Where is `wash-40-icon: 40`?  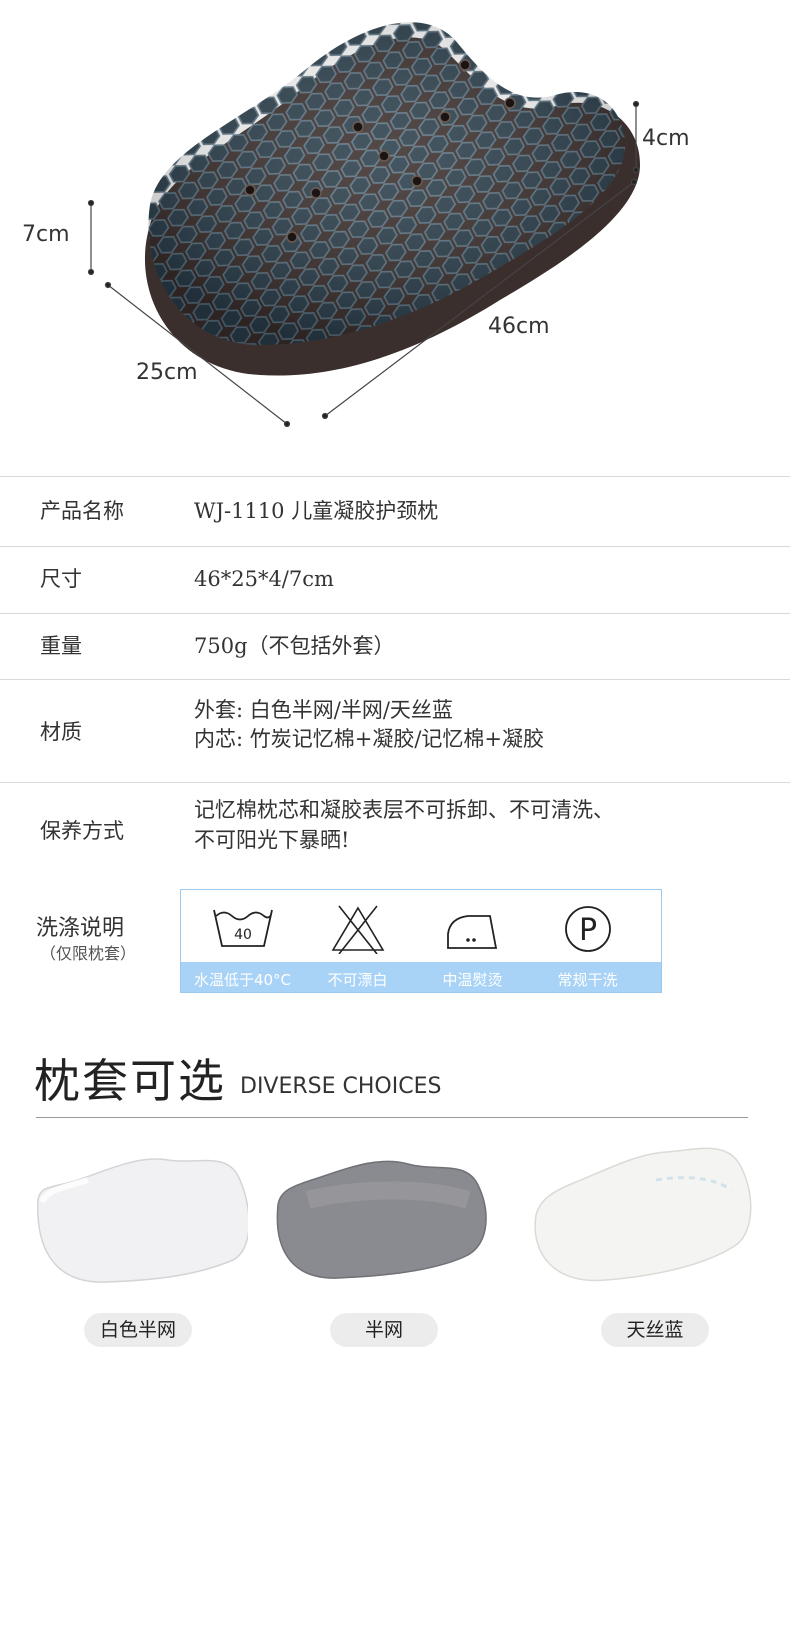
wash-40-icon: 40 is located at coordinates (243, 928).